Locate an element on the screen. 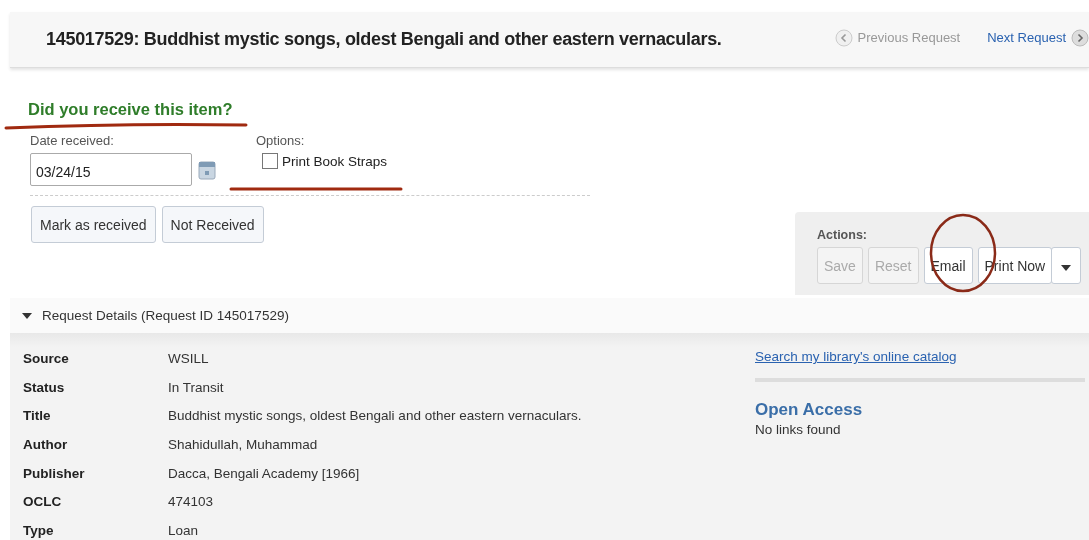  field-value: Shahidullah, Muhammad is located at coordinates (243, 444).